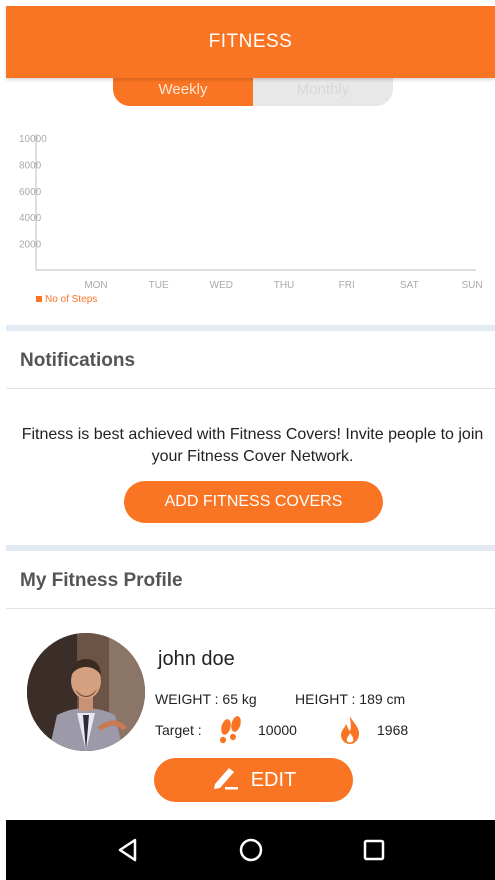 Image resolution: width=495 pixels, height=880 pixels. Describe the element at coordinates (277, 730) in the screenshot. I see `steps-target-value: 10000` at that location.